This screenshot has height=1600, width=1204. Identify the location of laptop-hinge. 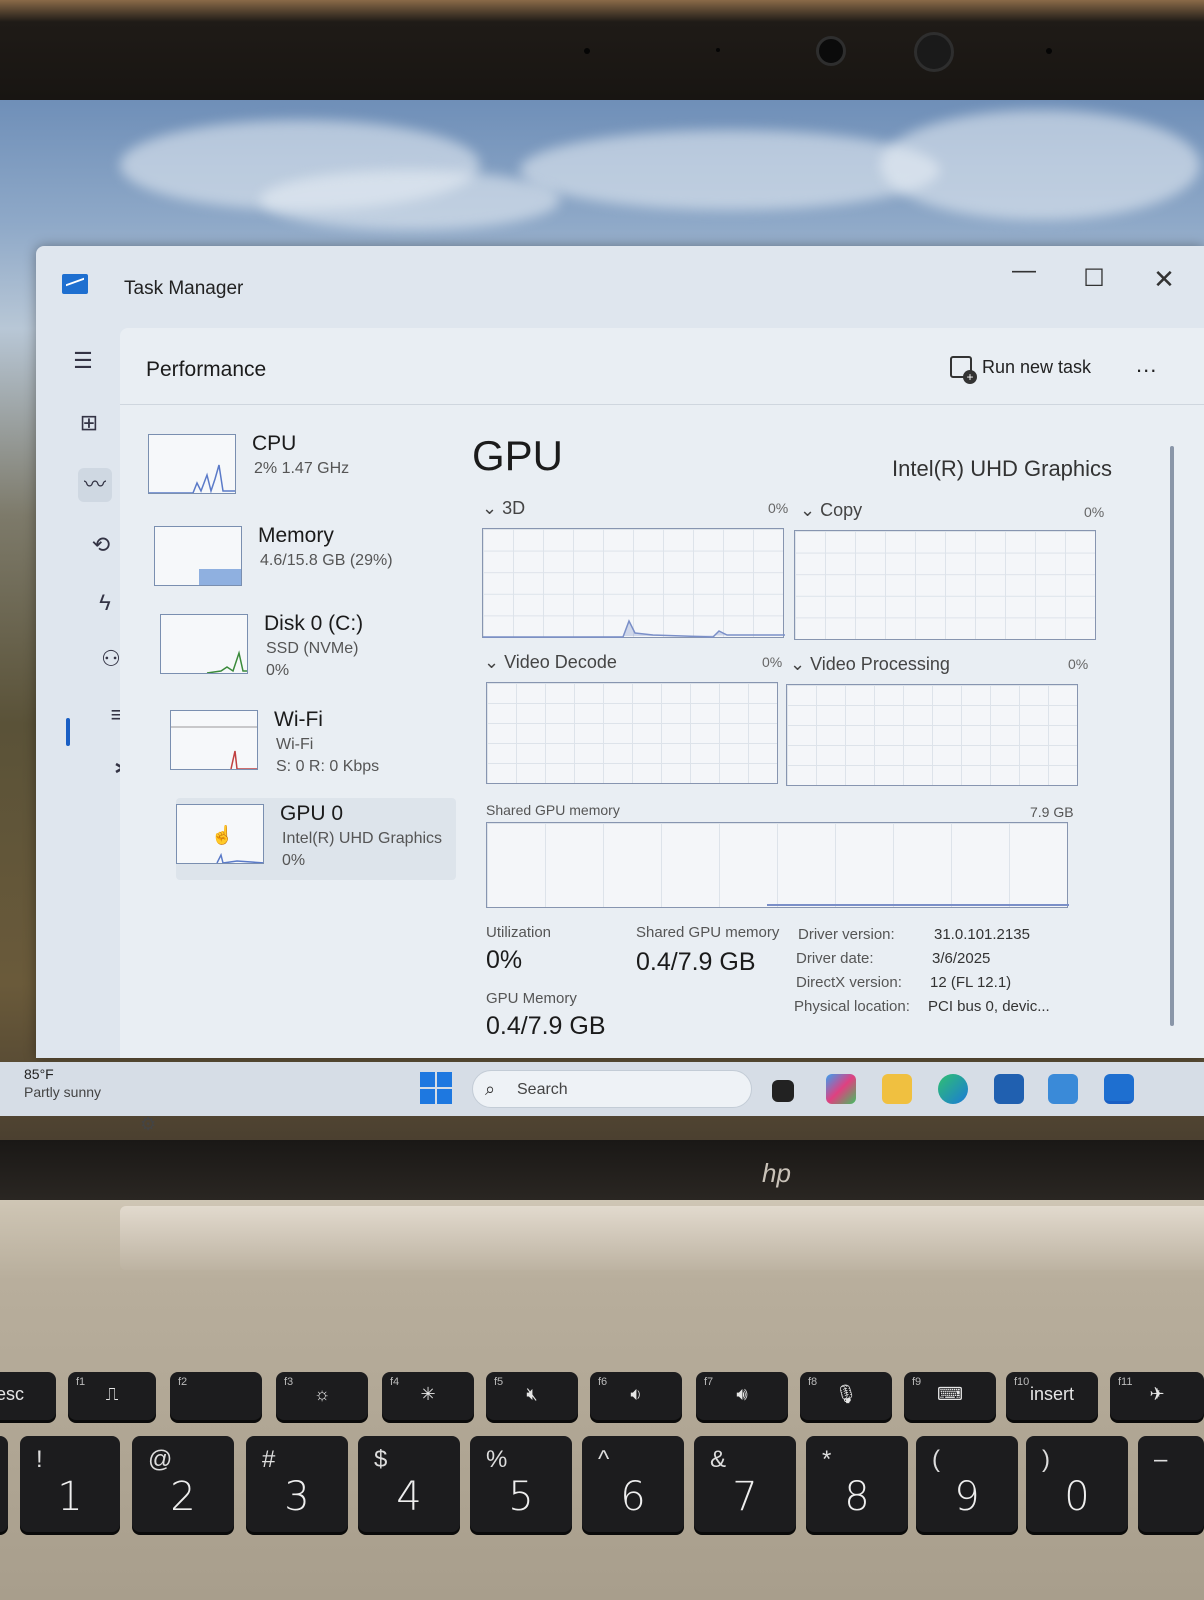
(662, 1238).